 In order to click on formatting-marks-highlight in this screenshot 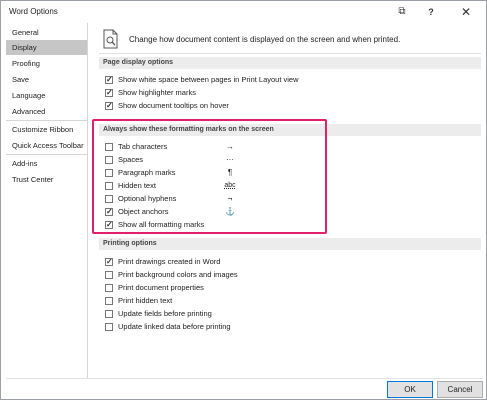, I will do `click(209, 176)`.